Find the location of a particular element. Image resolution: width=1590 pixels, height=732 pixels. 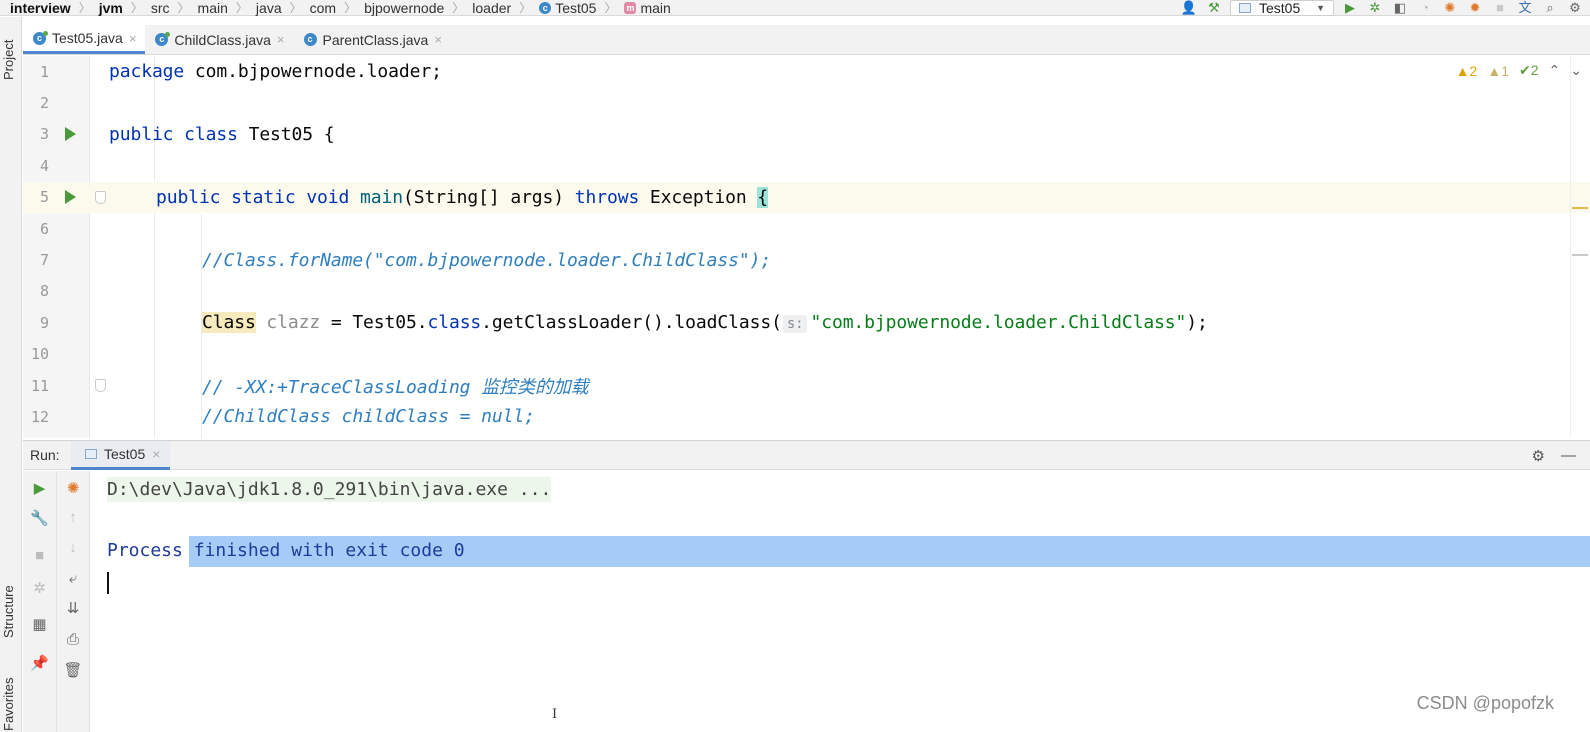

scroll-to-end-icon: ⇊ is located at coordinates (73, 608).